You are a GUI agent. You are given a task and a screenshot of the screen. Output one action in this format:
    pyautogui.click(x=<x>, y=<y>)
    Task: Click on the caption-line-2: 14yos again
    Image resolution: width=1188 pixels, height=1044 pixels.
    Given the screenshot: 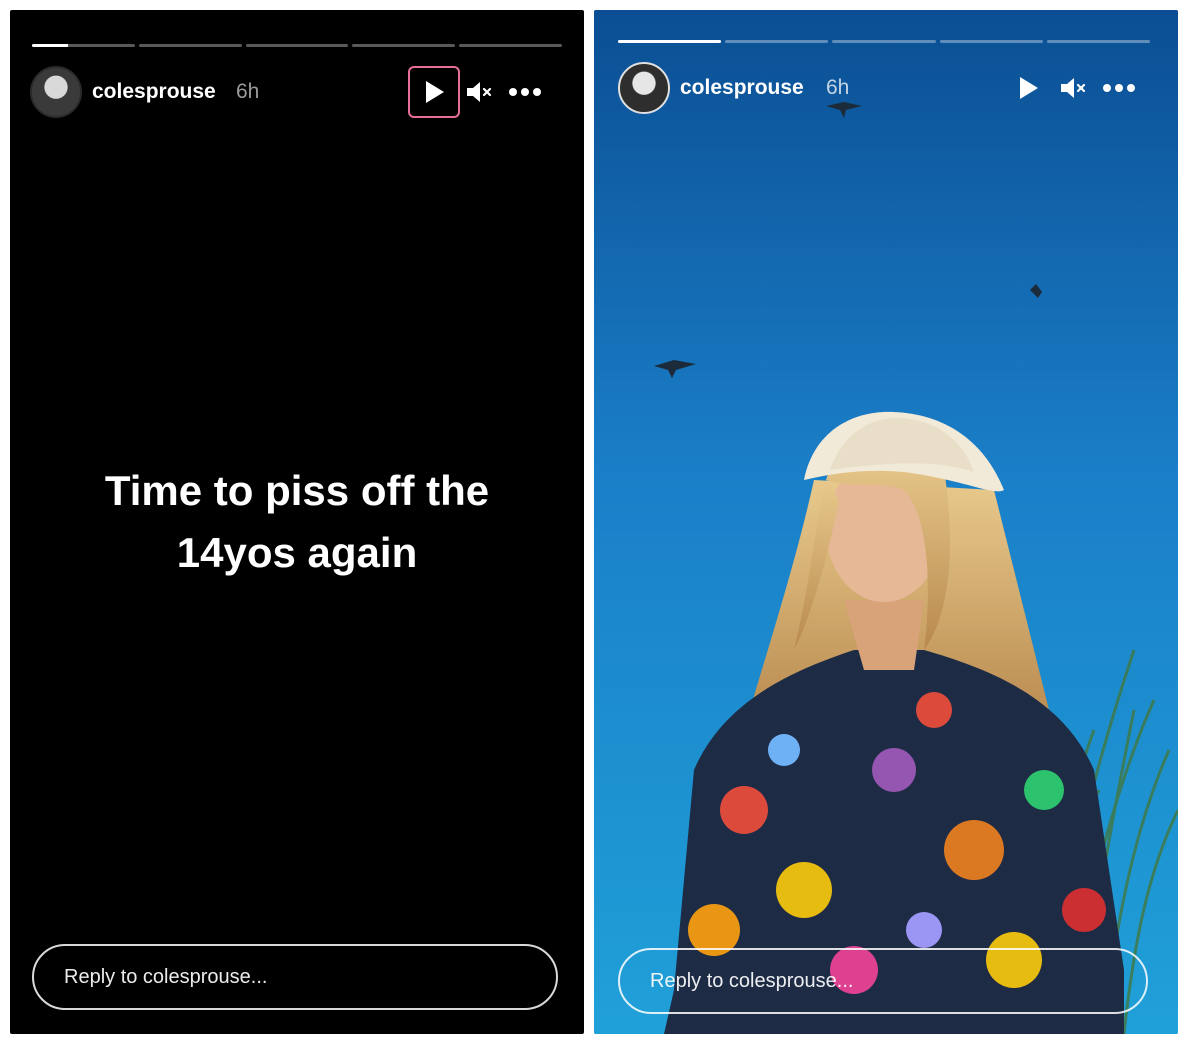 What is the action you would take?
    pyautogui.click(x=297, y=552)
    